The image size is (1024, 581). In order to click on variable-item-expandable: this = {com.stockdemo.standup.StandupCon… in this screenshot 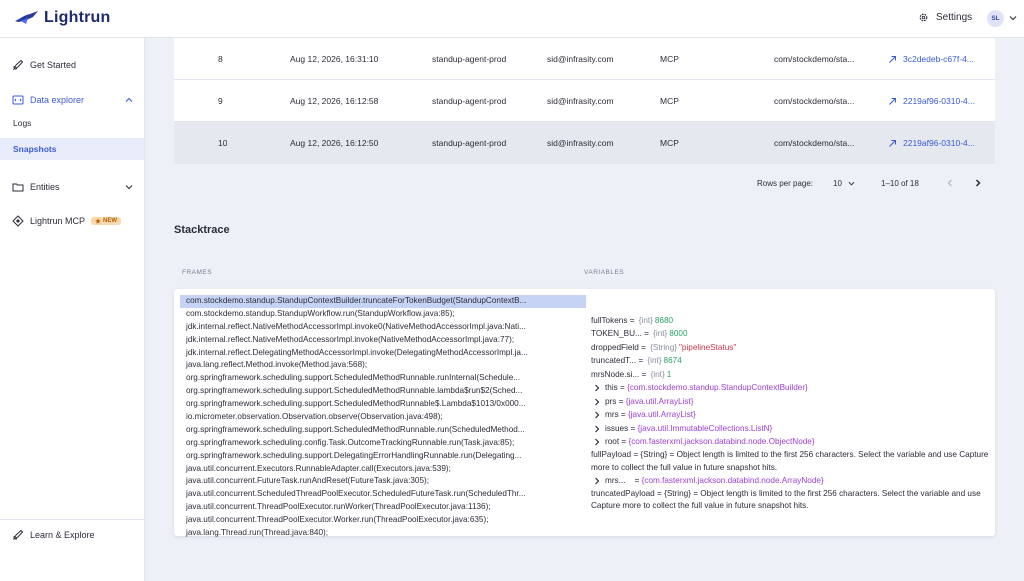, I will do `click(791, 389)`.